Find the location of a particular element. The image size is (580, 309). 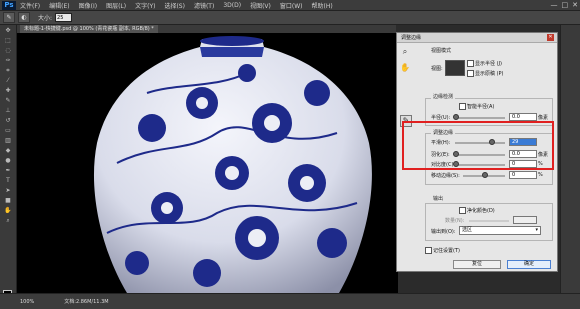

dodge-tool-icon: ● is located at coordinates (8, 160).